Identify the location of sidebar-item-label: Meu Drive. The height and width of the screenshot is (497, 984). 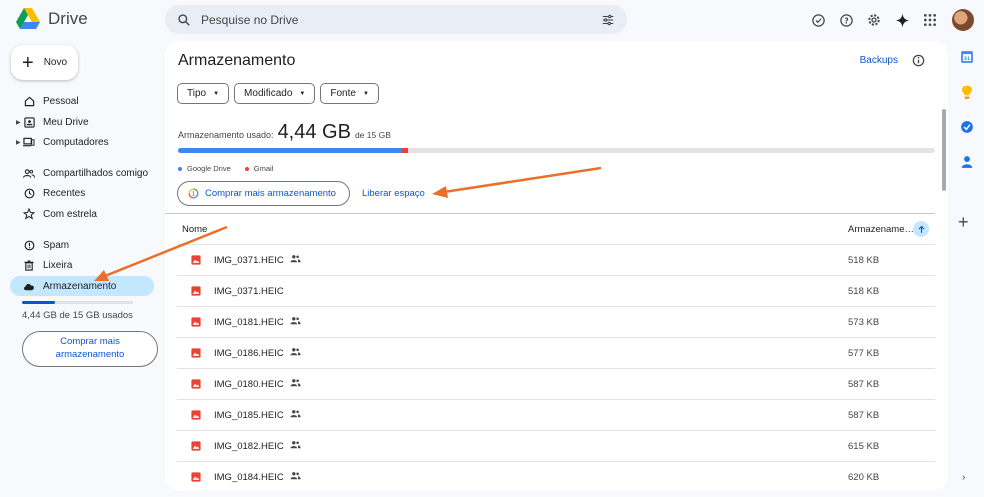
(66, 122).